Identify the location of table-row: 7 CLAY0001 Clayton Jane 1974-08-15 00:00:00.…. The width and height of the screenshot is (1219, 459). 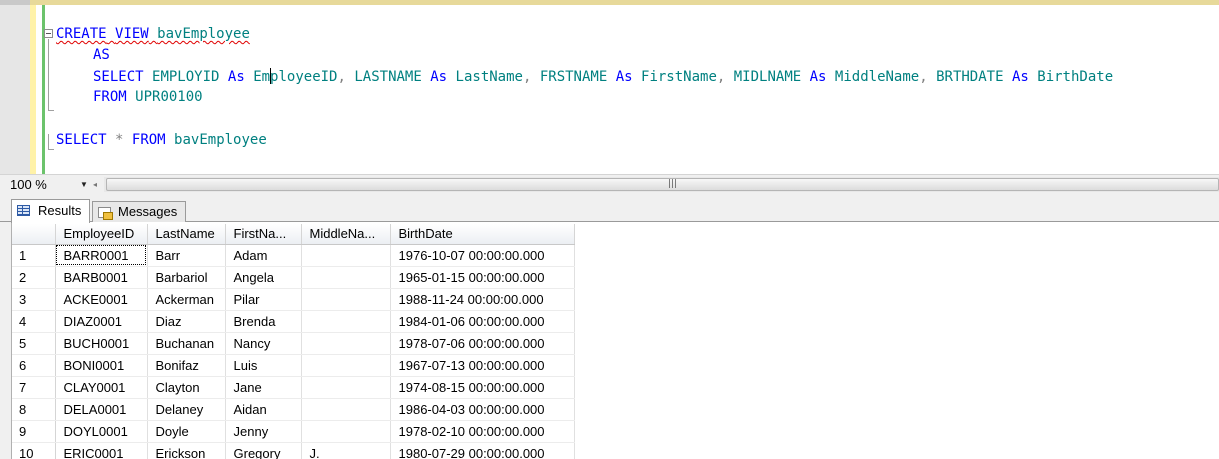
(293, 387).